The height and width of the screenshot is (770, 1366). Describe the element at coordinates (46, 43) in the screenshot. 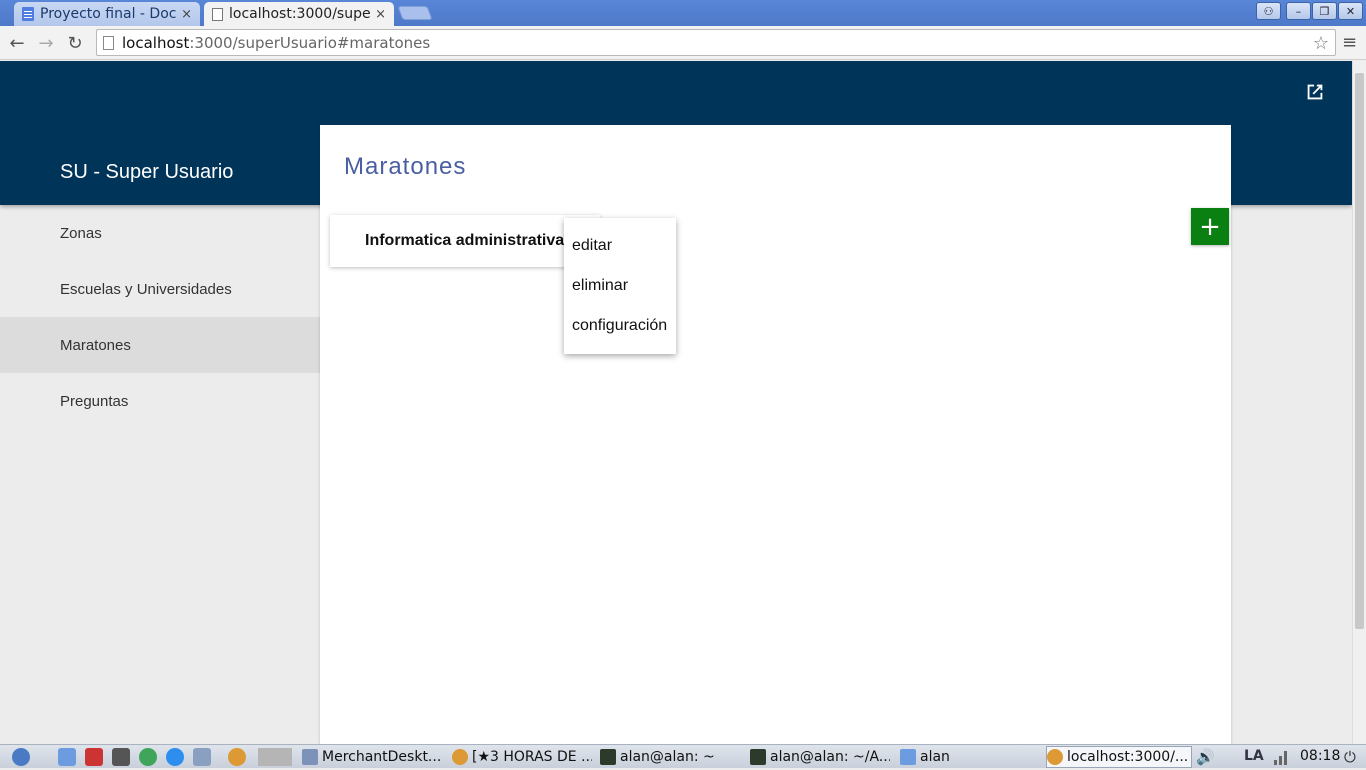

I see `forward-arrow-icon: →` at that location.